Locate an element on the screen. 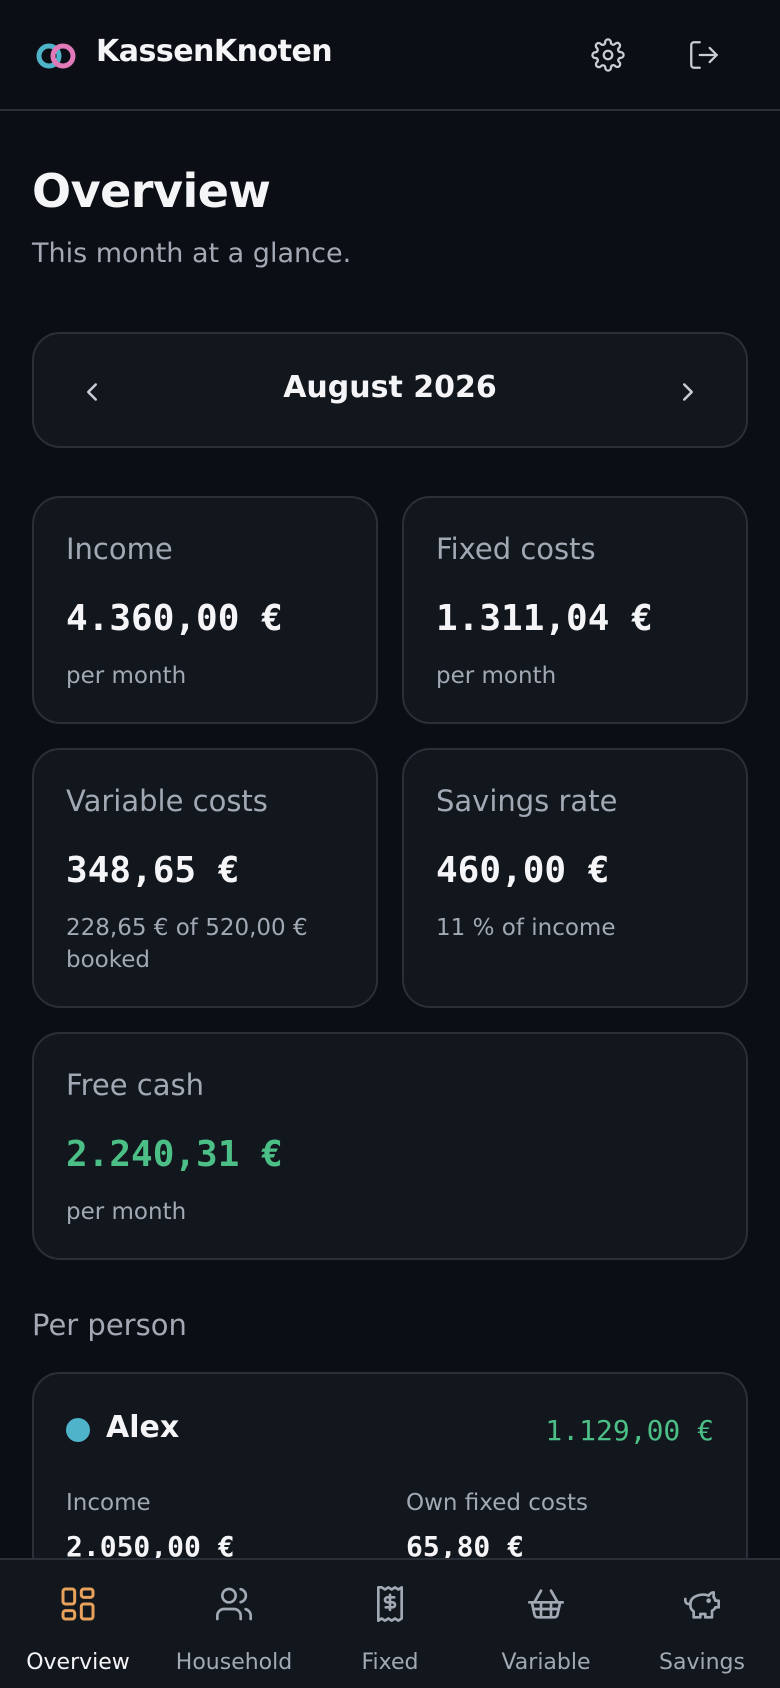 Image resolution: width=780 pixels, height=1688 pixels. nav-fixed: Fixed is located at coordinates (390, 1624).